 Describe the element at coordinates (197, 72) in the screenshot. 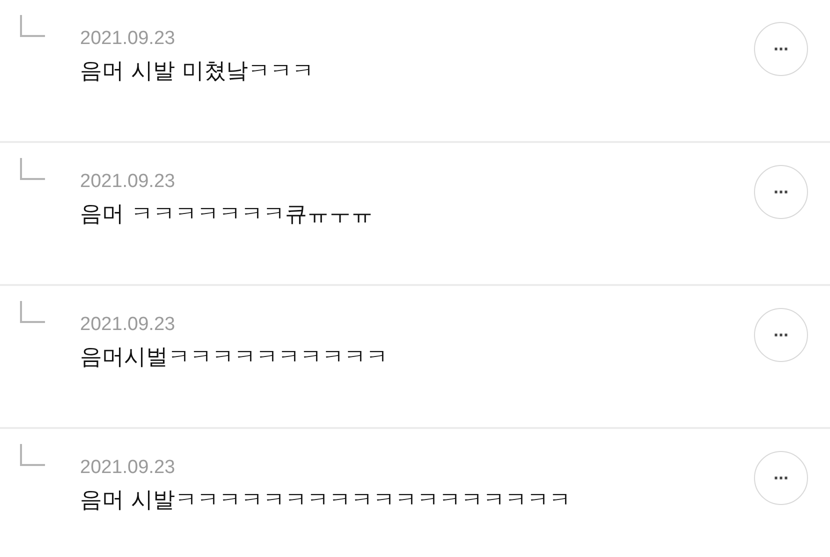

I see `comment-text: 음머 시발 미쳤낰ㅋㅋㅋ` at that location.